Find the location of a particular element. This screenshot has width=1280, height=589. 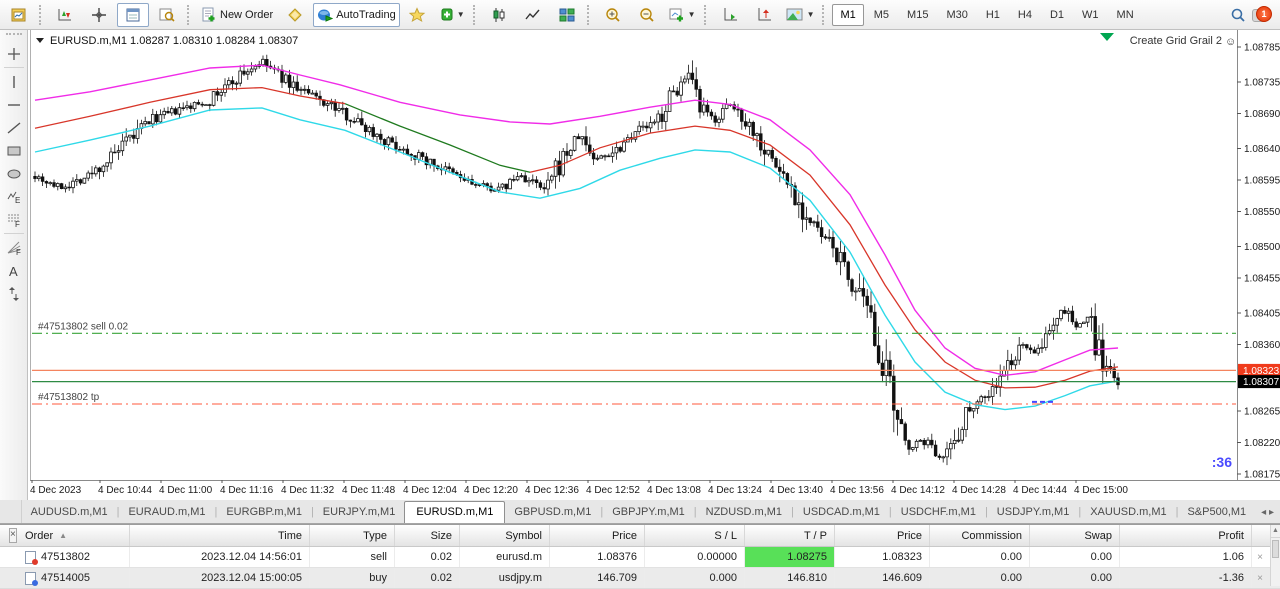

symbol-tab-eurusd-m-m1: EURUSD.m,M1 is located at coordinates (455, 512).